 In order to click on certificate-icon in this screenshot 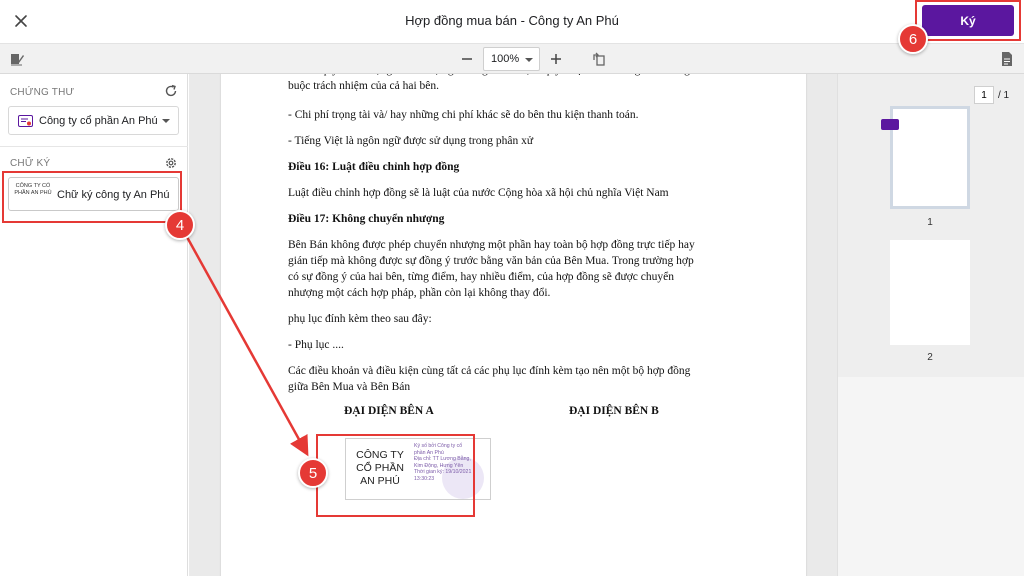, I will do `click(25, 121)`.